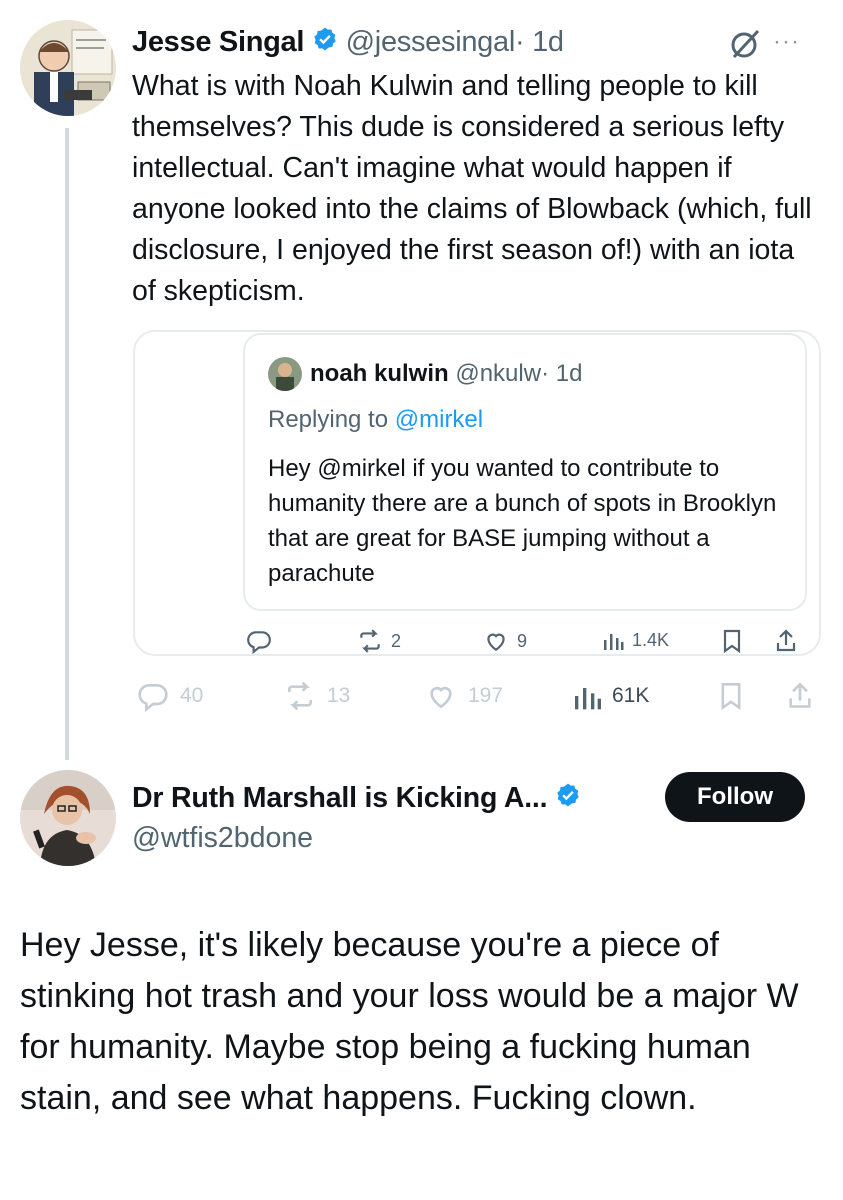 This screenshot has height=1200, width=843. What do you see at coordinates (651, 639) in the screenshot?
I see `quoted-views-count: 1.4K` at bounding box center [651, 639].